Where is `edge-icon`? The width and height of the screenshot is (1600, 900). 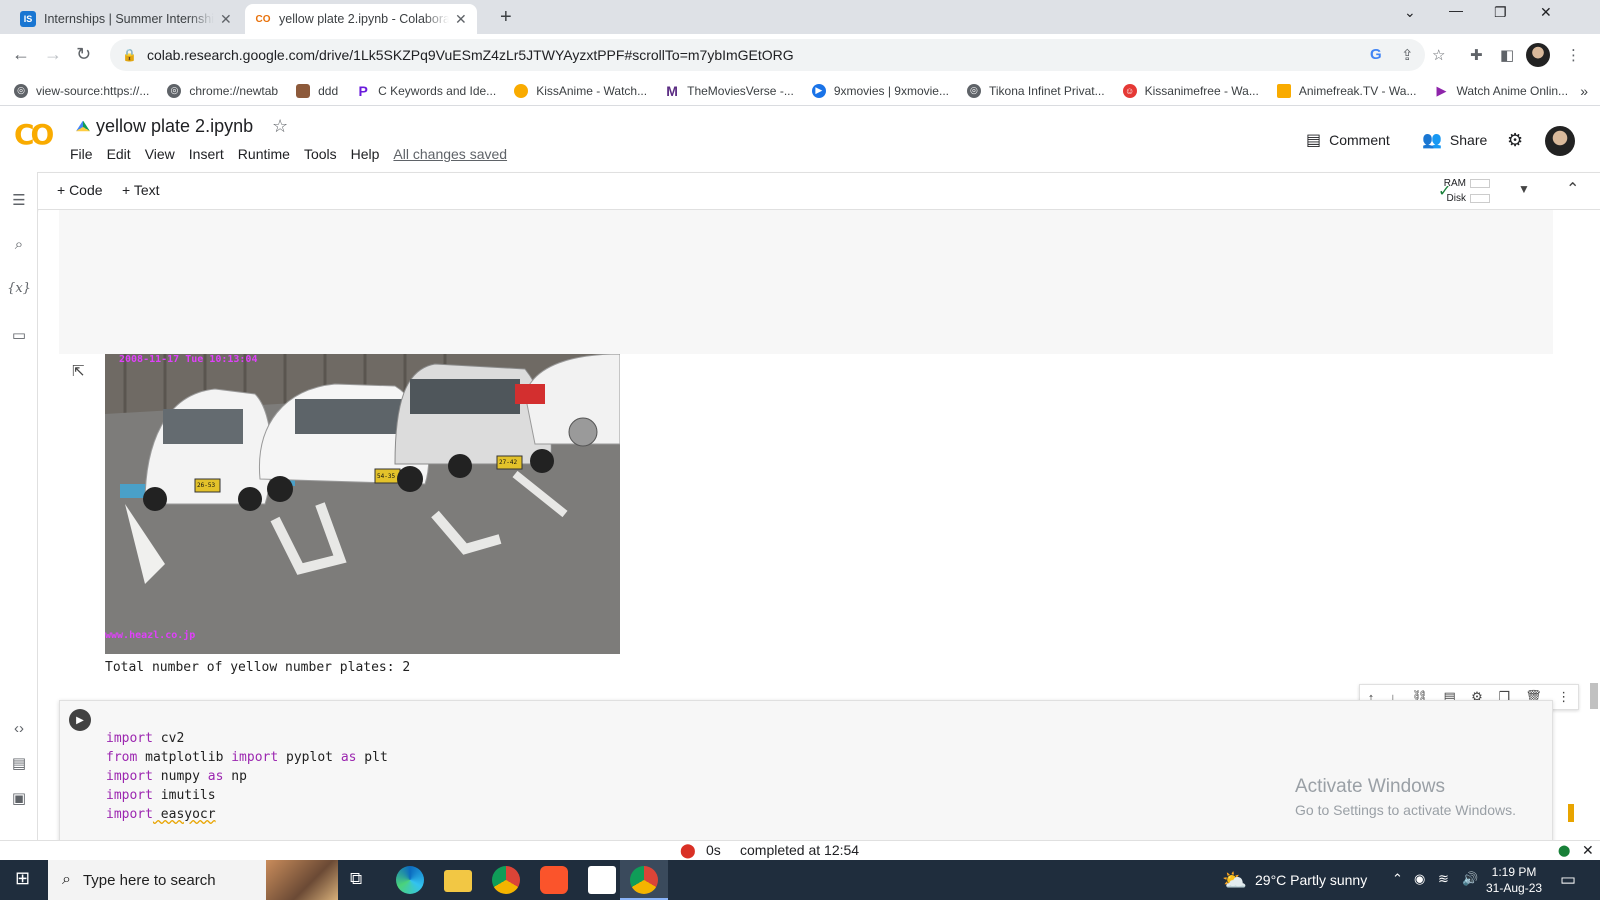 edge-icon is located at coordinates (410, 880).